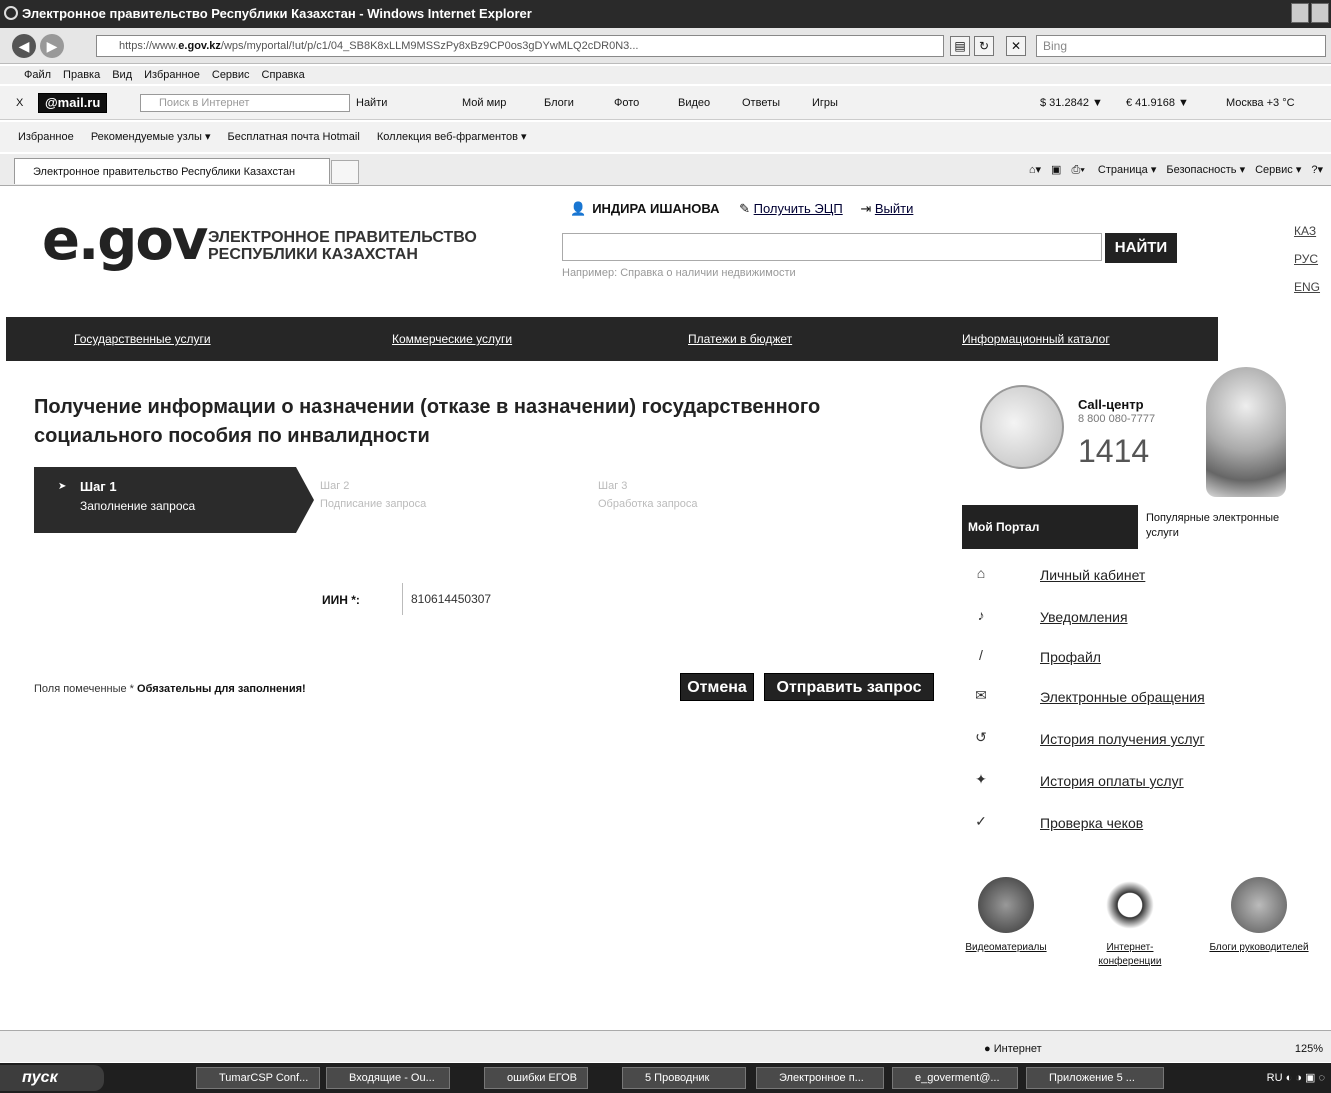 The width and height of the screenshot is (1331, 1093). What do you see at coordinates (1317, 170) in the screenshot?
I see `help-icon: ?▾` at bounding box center [1317, 170].